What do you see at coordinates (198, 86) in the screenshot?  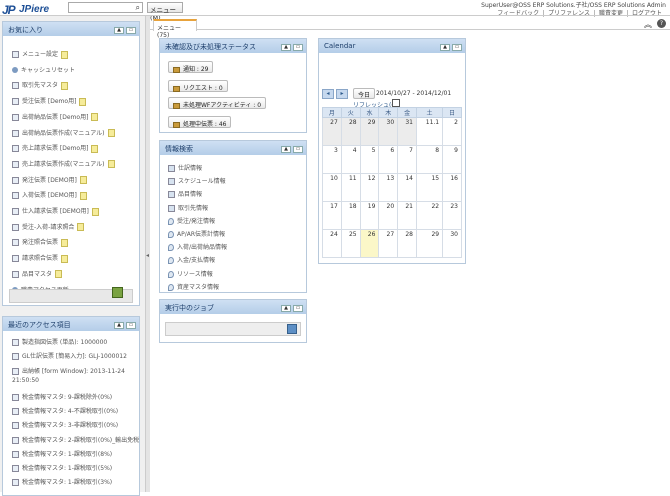 I see `request-button: リクエスト : 0` at bounding box center [198, 86].